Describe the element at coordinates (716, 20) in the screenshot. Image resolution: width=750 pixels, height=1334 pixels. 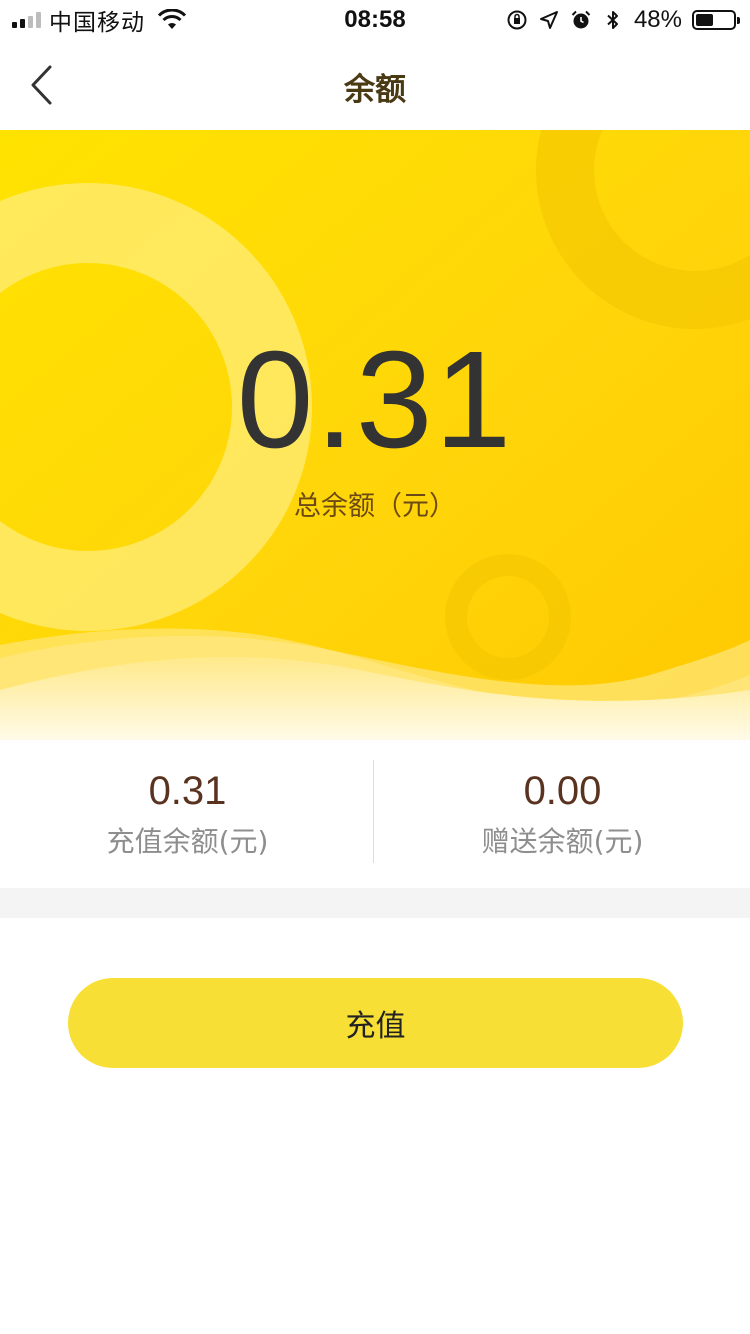
I see `battery-icon` at that location.